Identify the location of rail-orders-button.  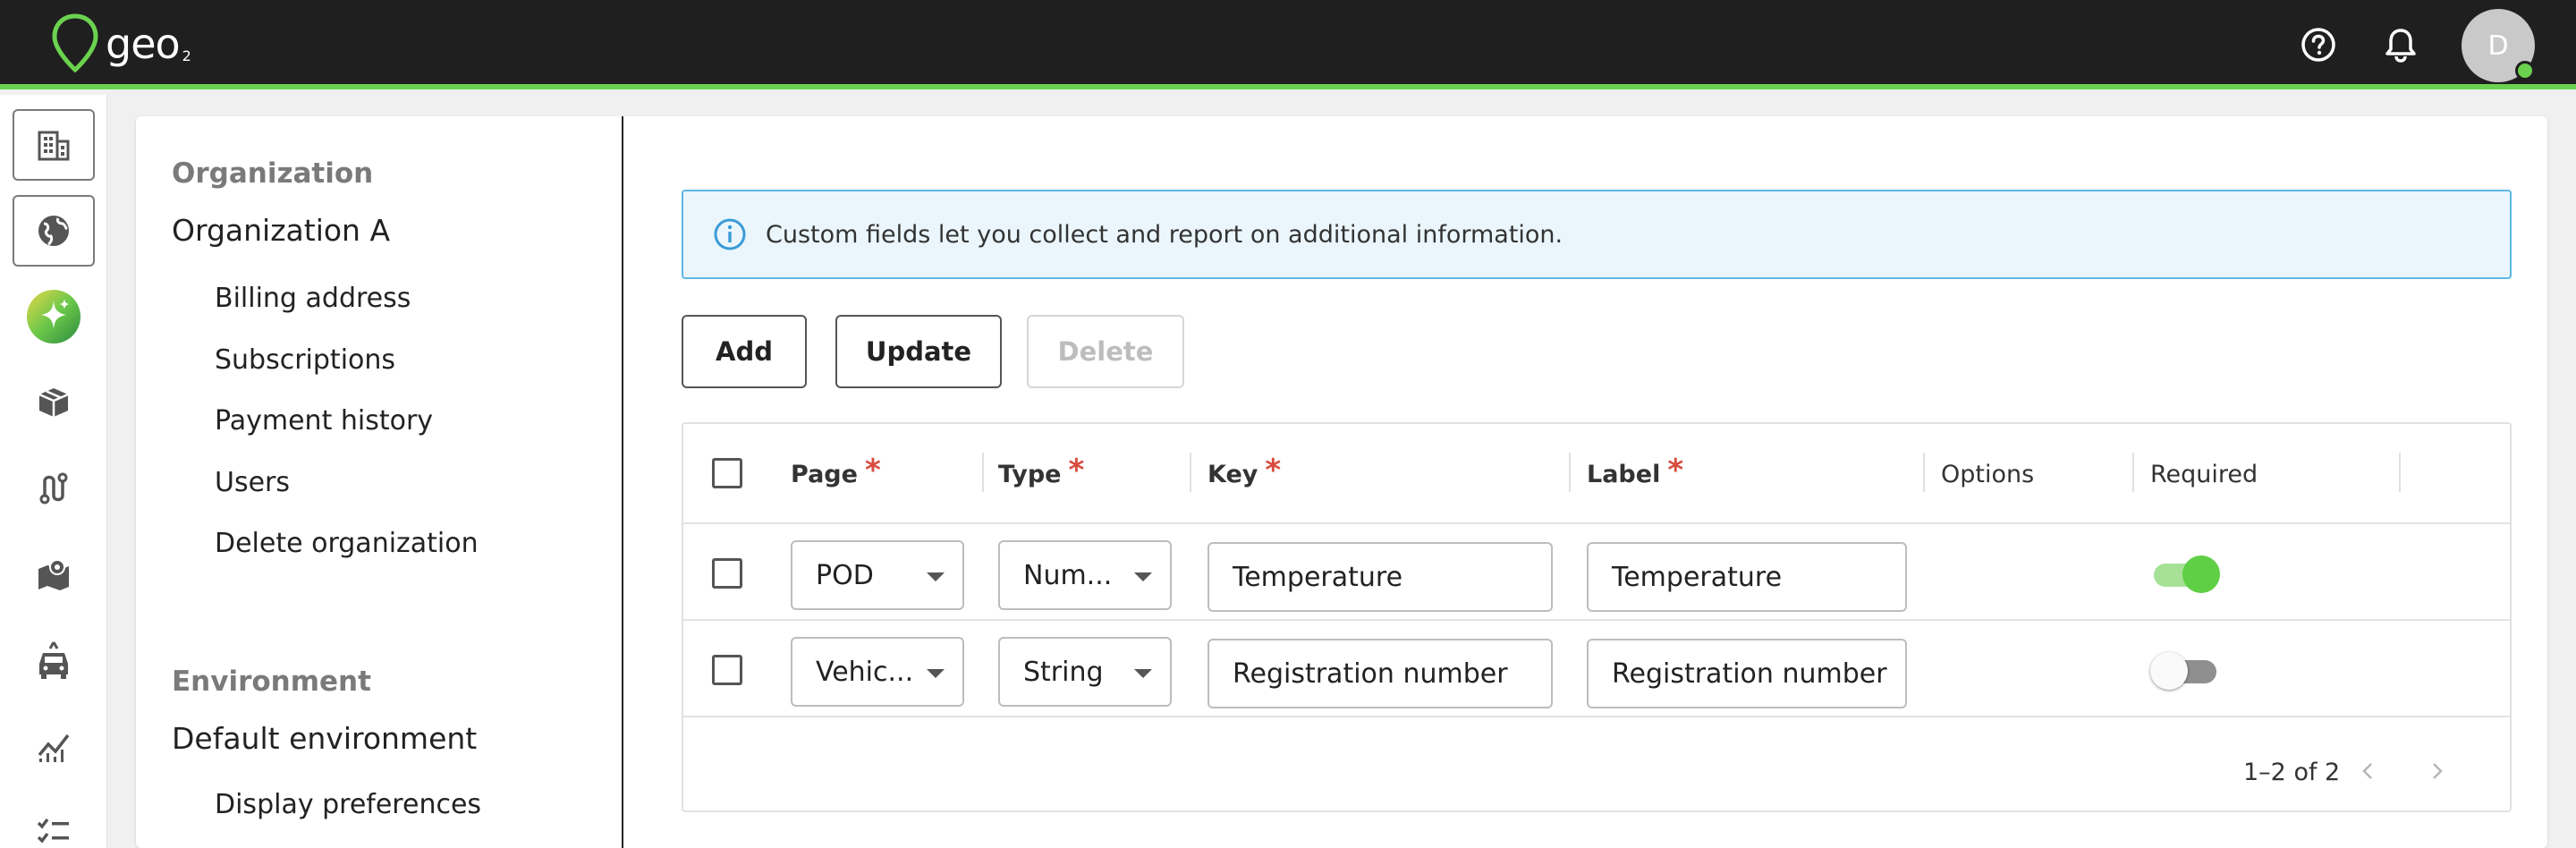
(54, 402).